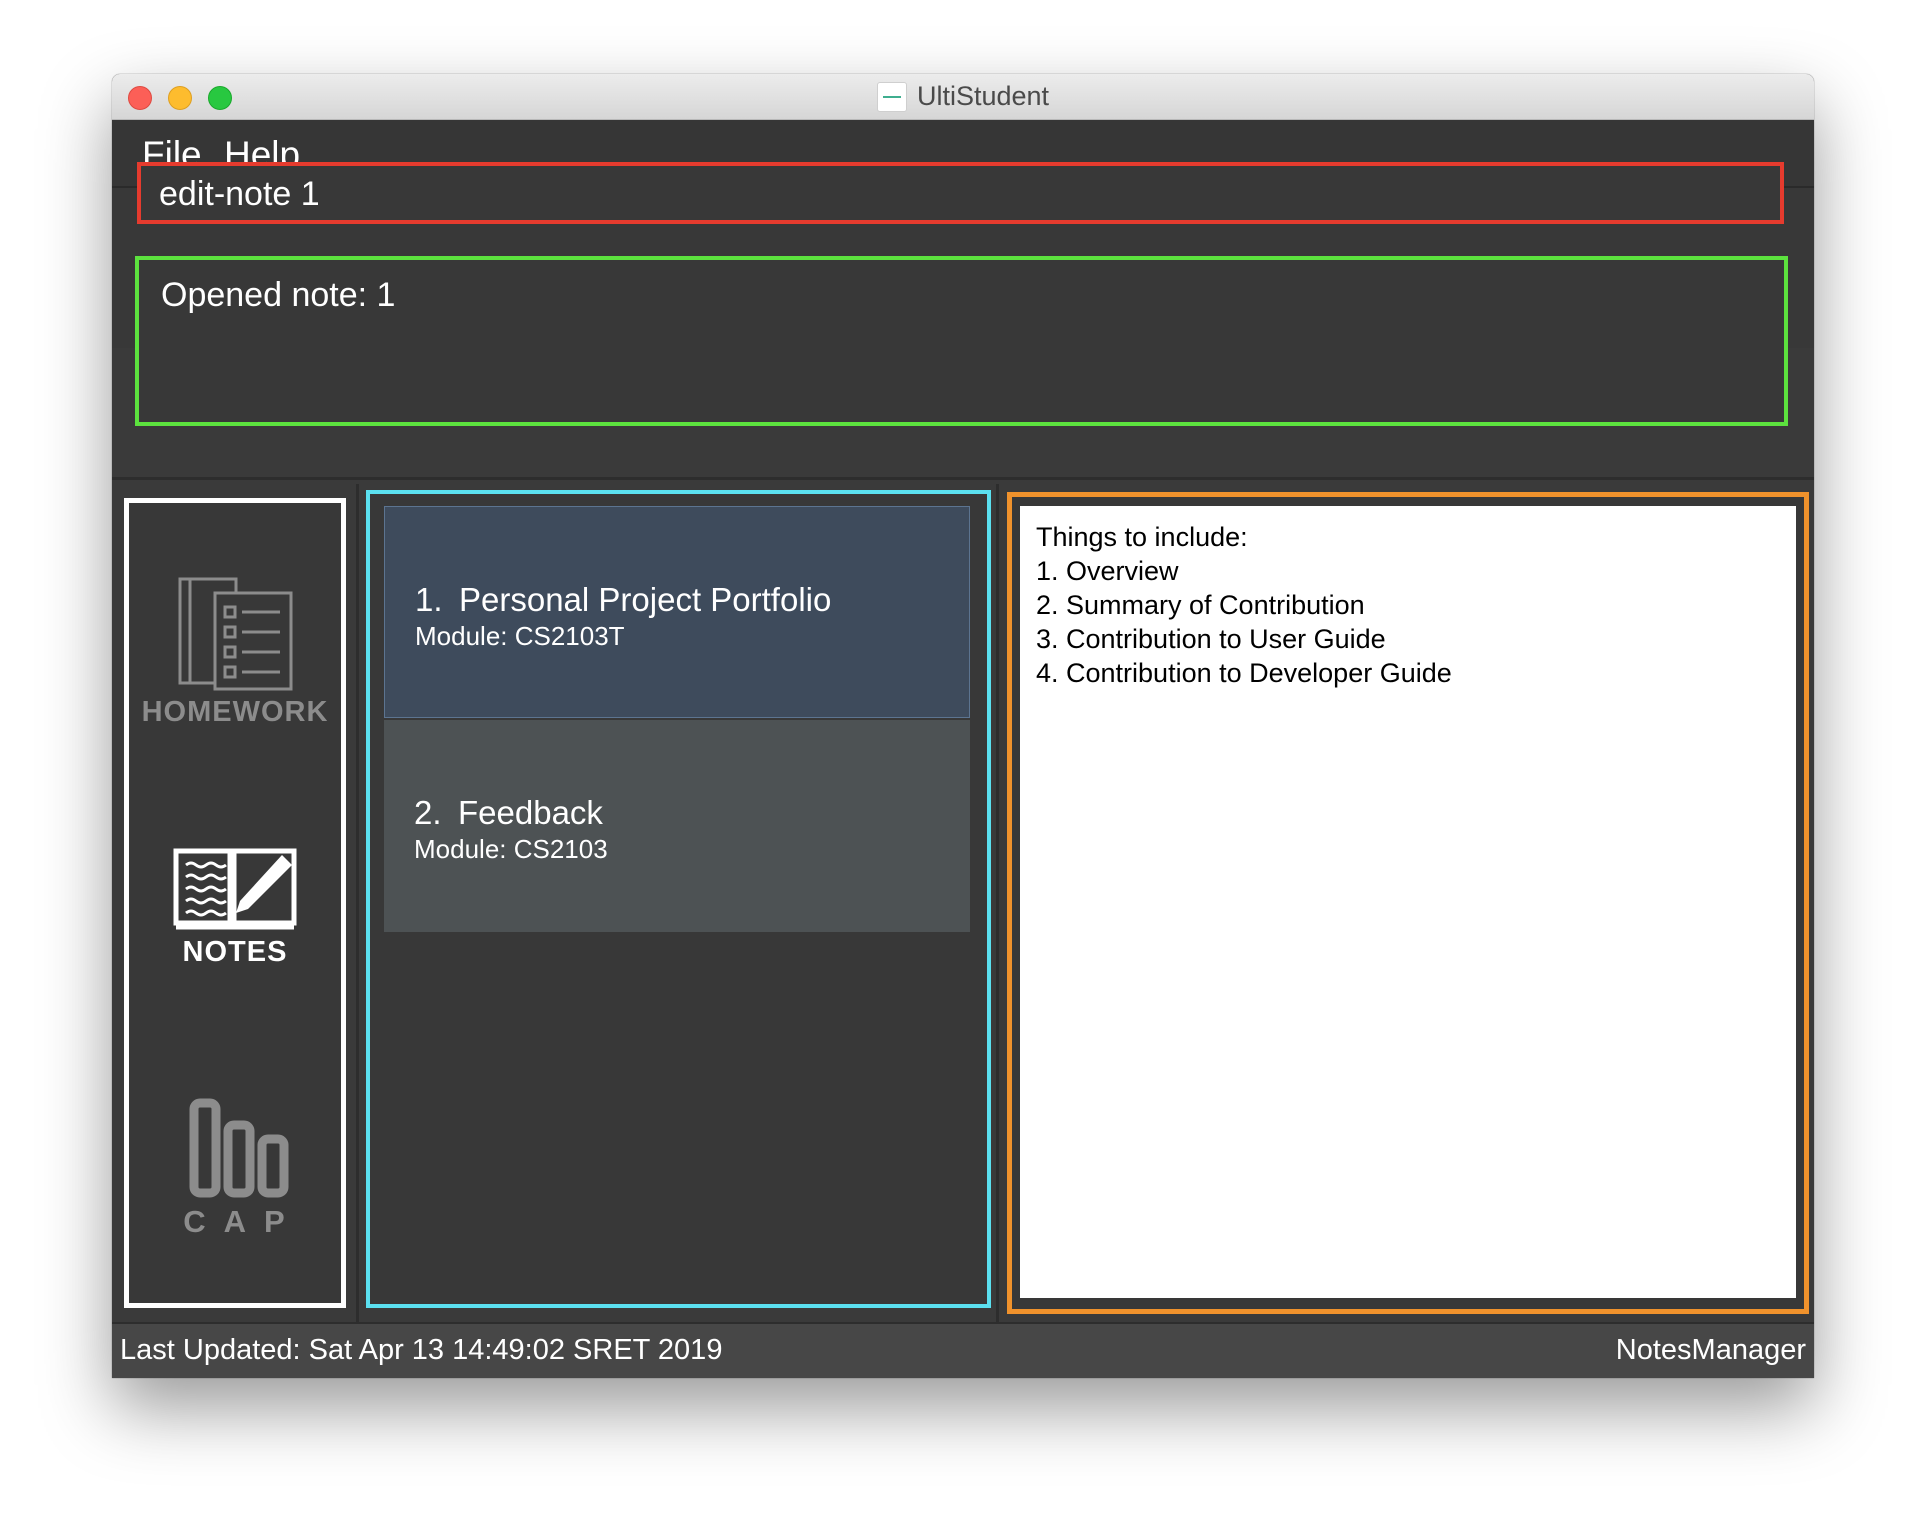  I want to click on window-title: UltiStudent, so click(983, 96).